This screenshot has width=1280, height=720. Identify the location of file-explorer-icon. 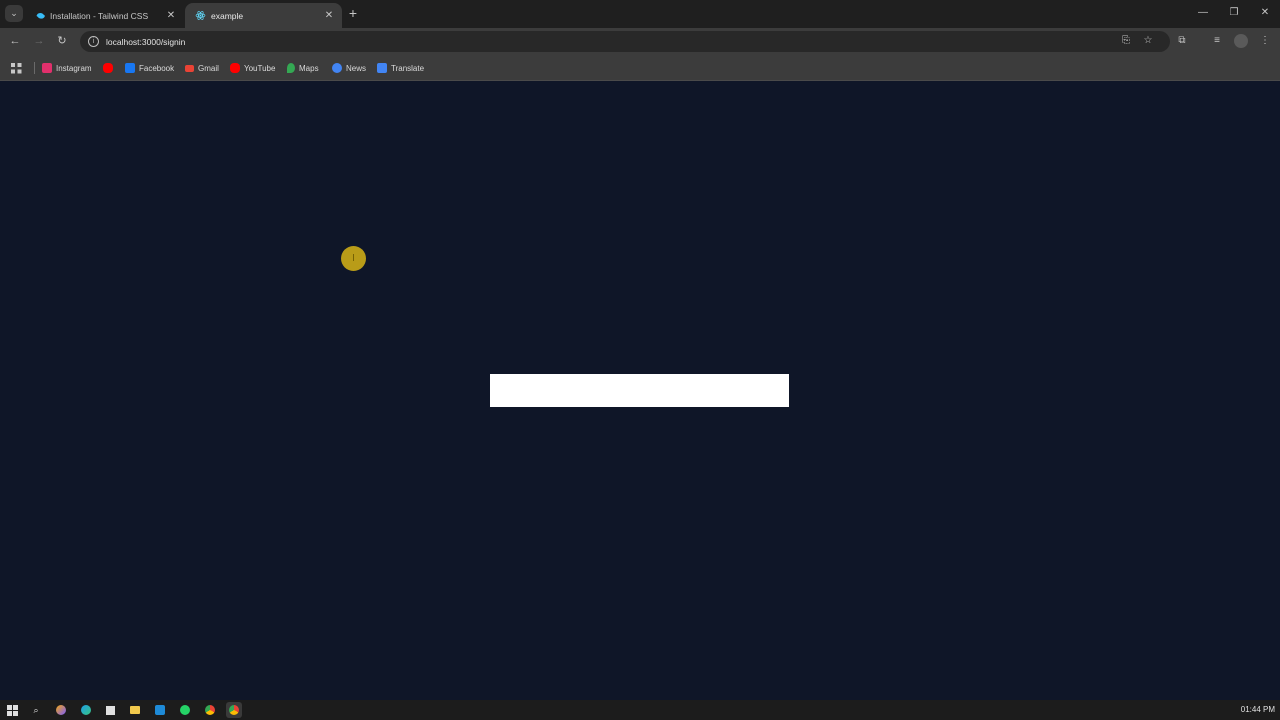
(135, 710).